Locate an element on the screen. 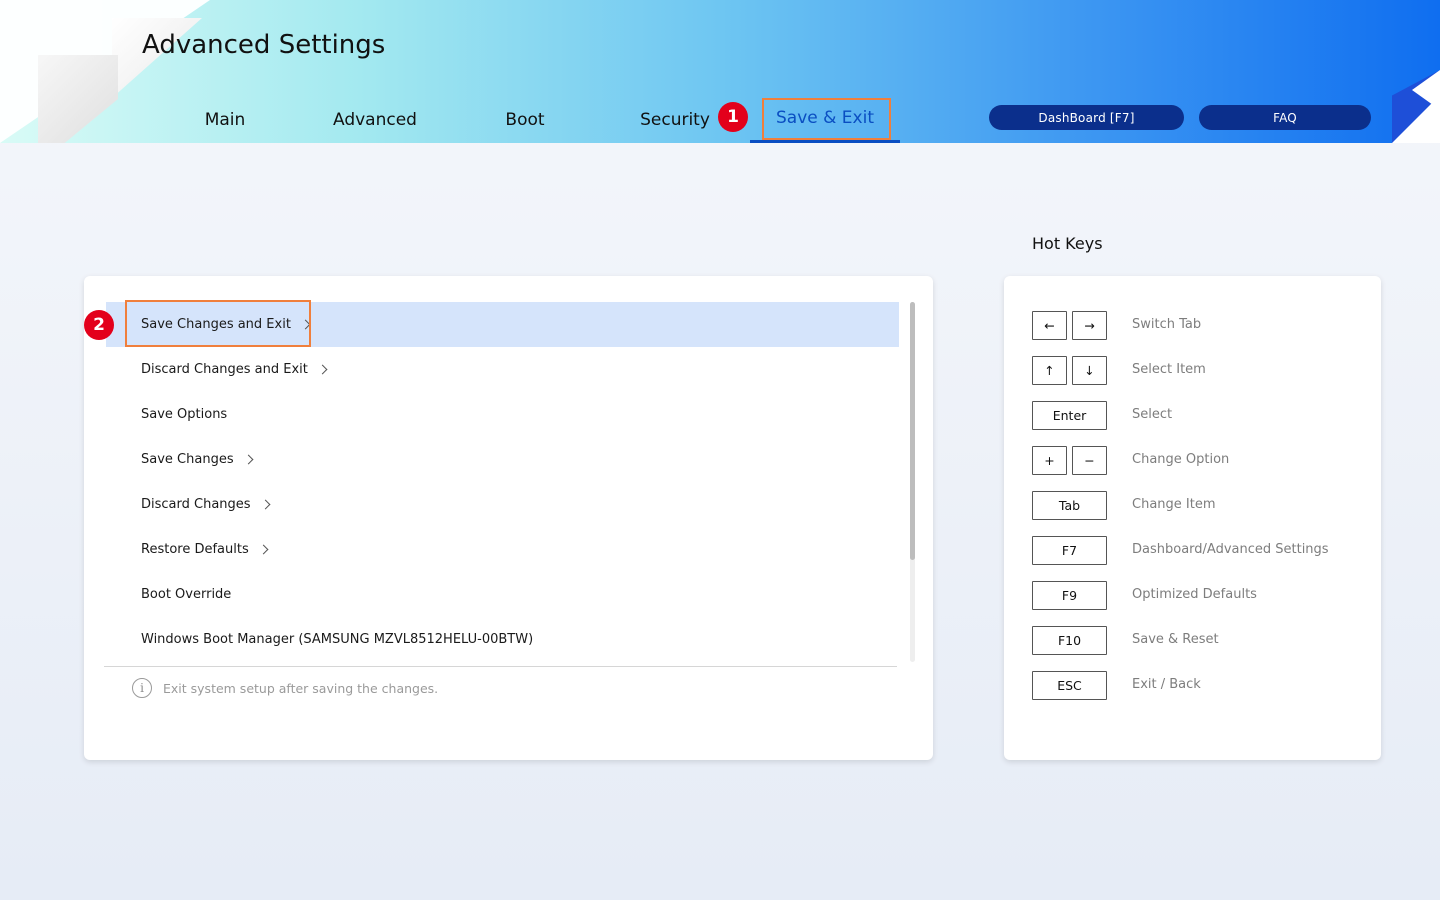  dashboard-button: DashBoard [F7] is located at coordinates (1086, 117).